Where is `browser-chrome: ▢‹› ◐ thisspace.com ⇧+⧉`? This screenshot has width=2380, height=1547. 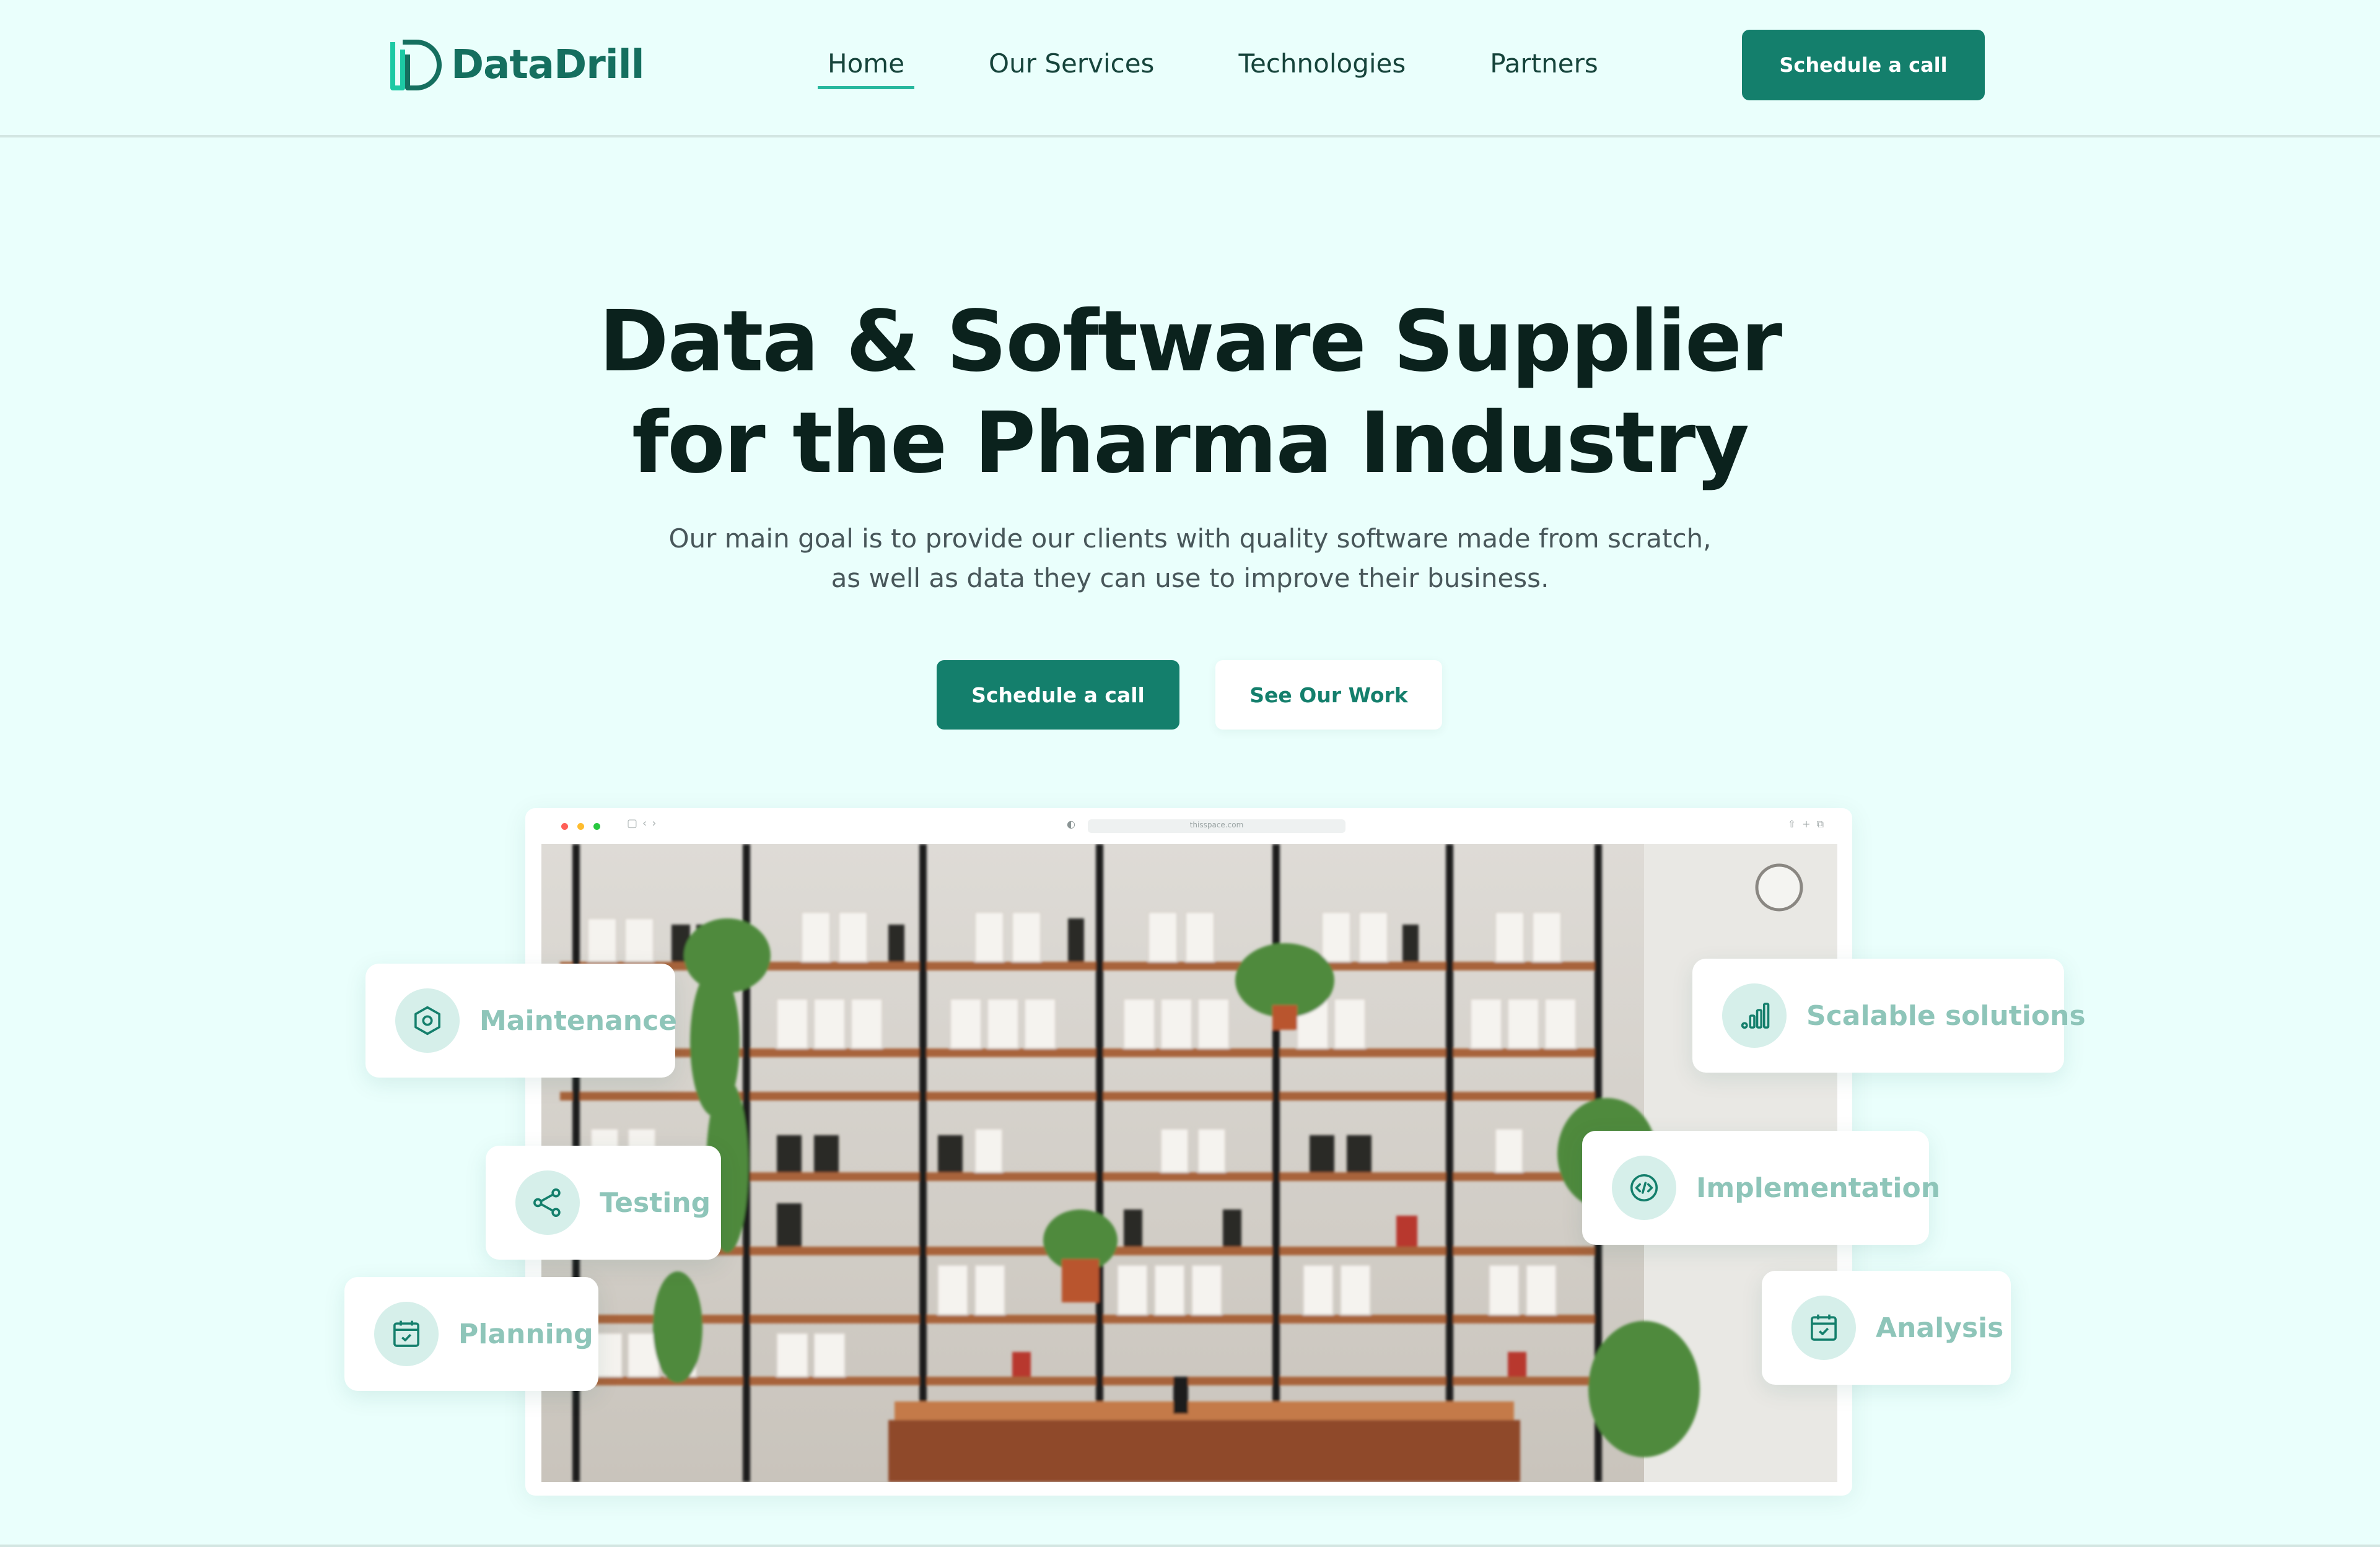 browser-chrome: ▢‹› ◐ thisspace.com ⇧+⧉ is located at coordinates (1188, 826).